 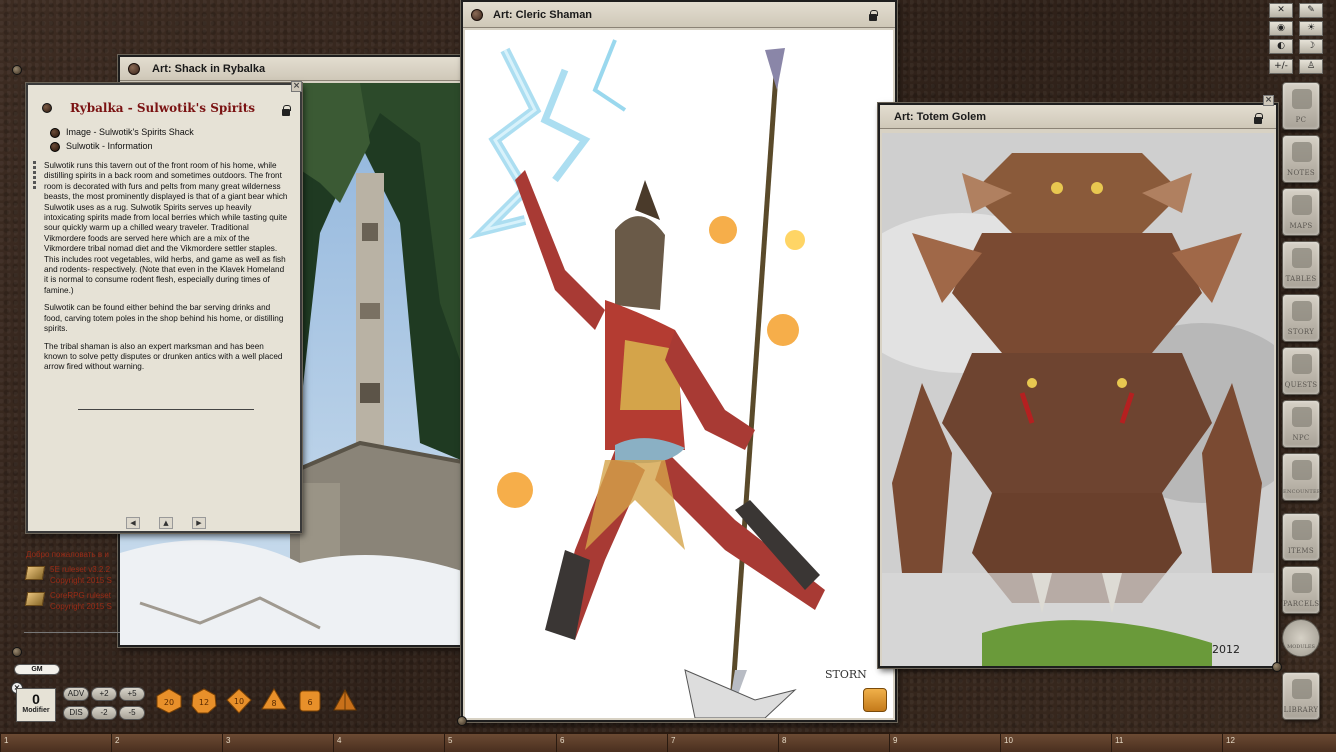 What do you see at coordinates (133, 523) in the screenshot?
I see `prev-page-button: ◀` at bounding box center [133, 523].